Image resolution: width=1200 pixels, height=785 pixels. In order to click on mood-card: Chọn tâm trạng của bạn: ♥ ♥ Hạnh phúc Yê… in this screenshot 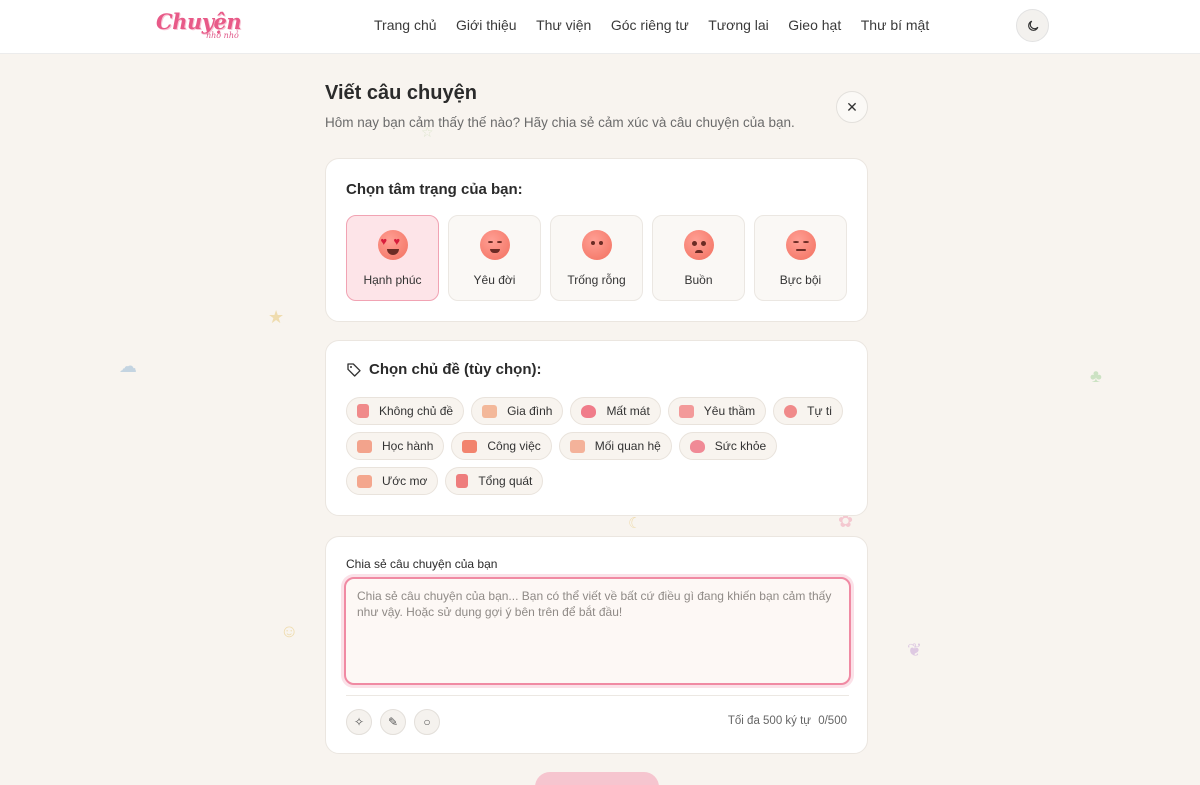, I will do `click(596, 240)`.